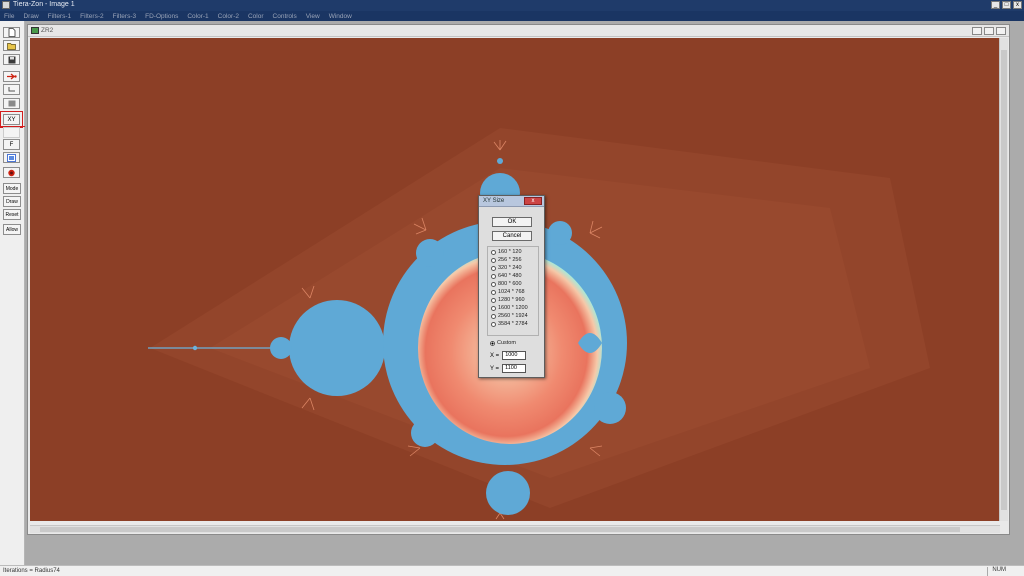 This screenshot has width=1024, height=576. What do you see at coordinates (11, 172) in the screenshot?
I see `render-icon` at bounding box center [11, 172].